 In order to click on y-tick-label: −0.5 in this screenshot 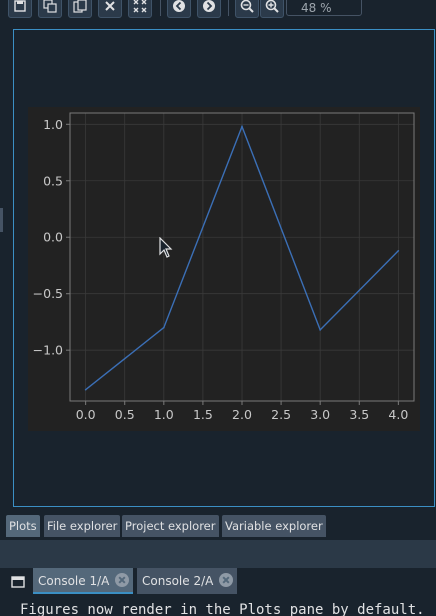, I will do `click(48, 293)`.